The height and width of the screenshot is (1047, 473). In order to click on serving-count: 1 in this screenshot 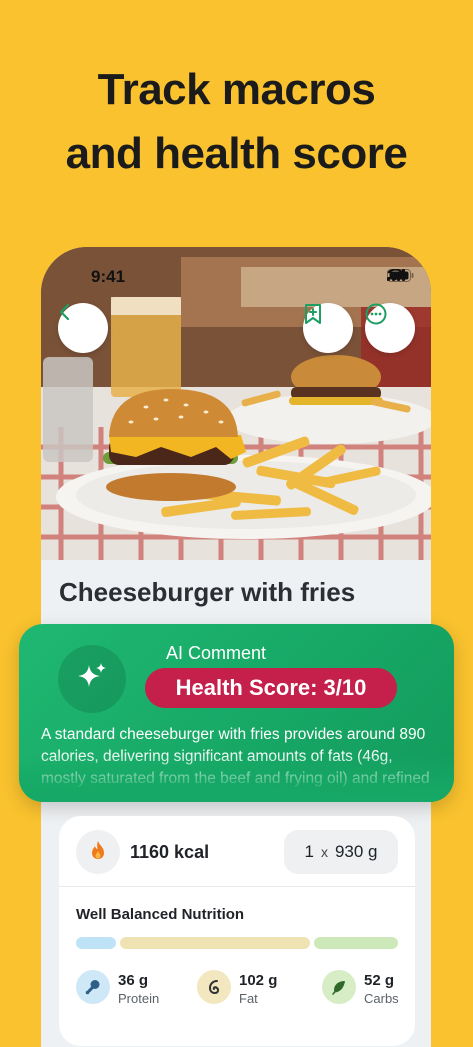, I will do `click(309, 851)`.